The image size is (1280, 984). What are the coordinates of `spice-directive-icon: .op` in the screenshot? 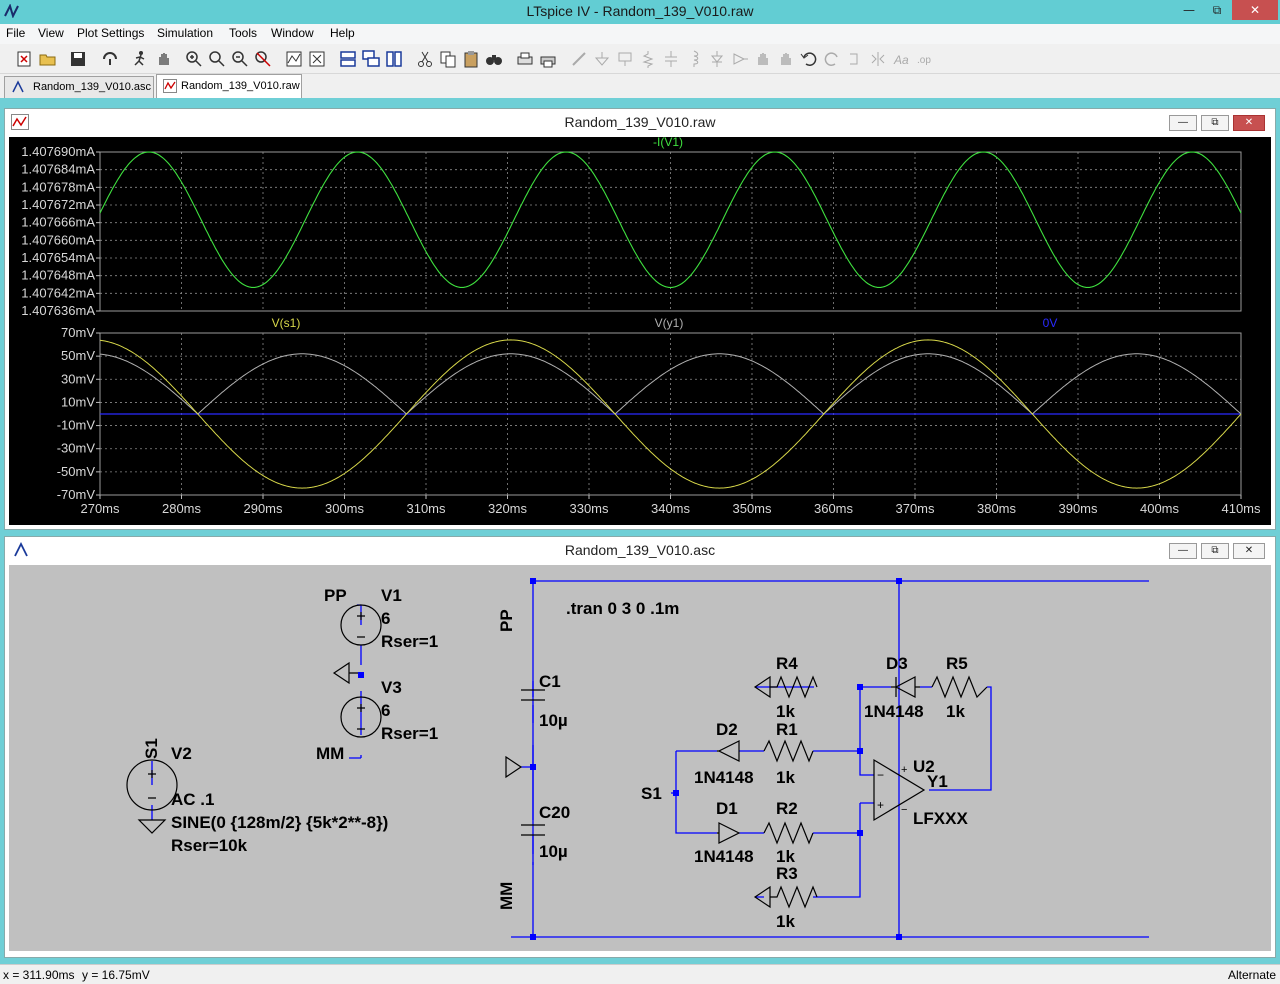 It's located at (924, 59).